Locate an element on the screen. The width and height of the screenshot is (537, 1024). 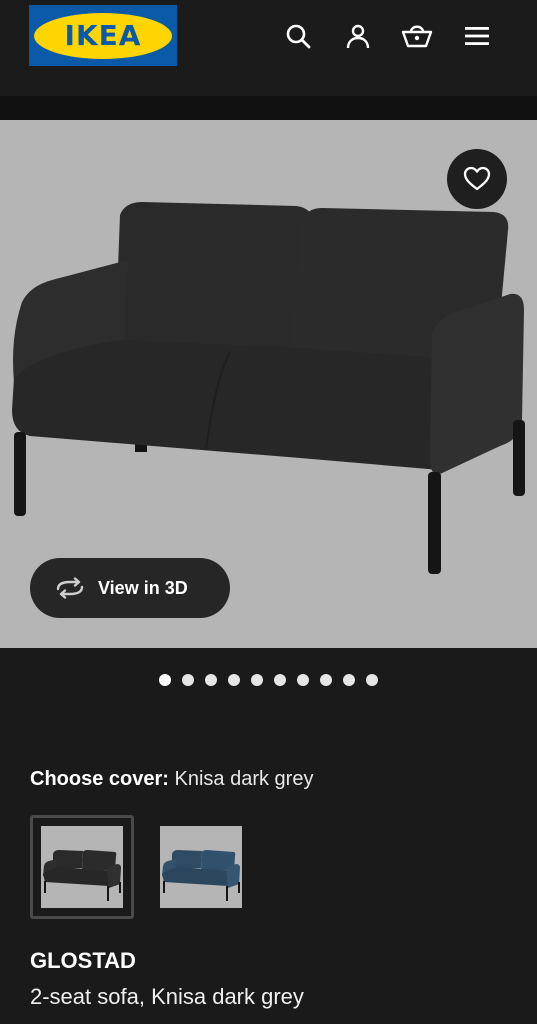
carousel-indicator is located at coordinates (268, 681).